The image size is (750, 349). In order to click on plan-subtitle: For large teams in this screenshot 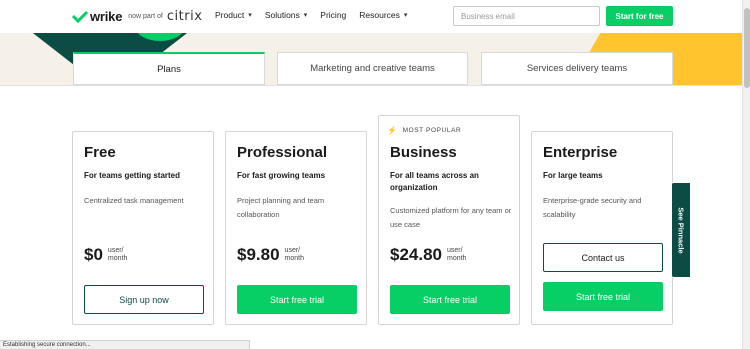, I will do `click(573, 175)`.